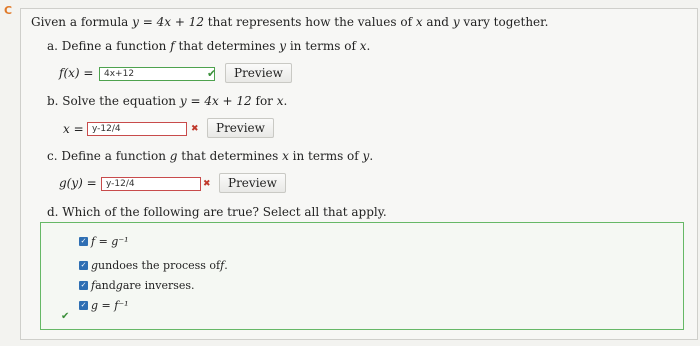  I want to click on part-c-end: ., so click(371, 156).